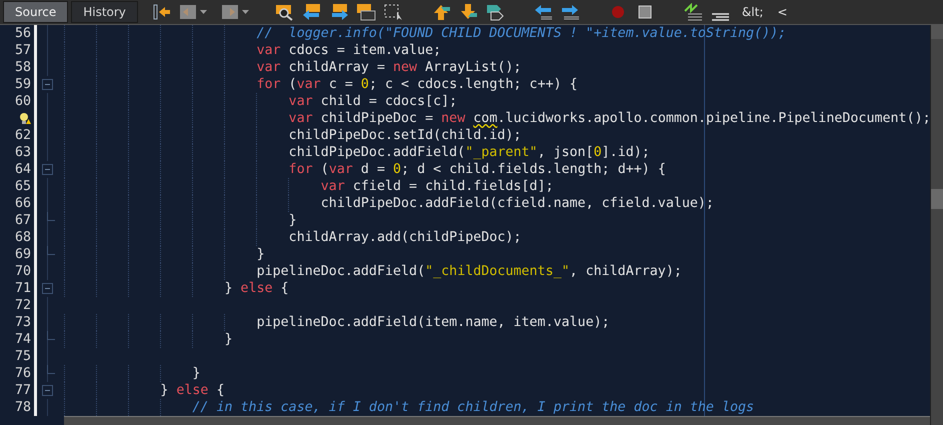  I want to click on text-button: &lt;, so click(753, 12).